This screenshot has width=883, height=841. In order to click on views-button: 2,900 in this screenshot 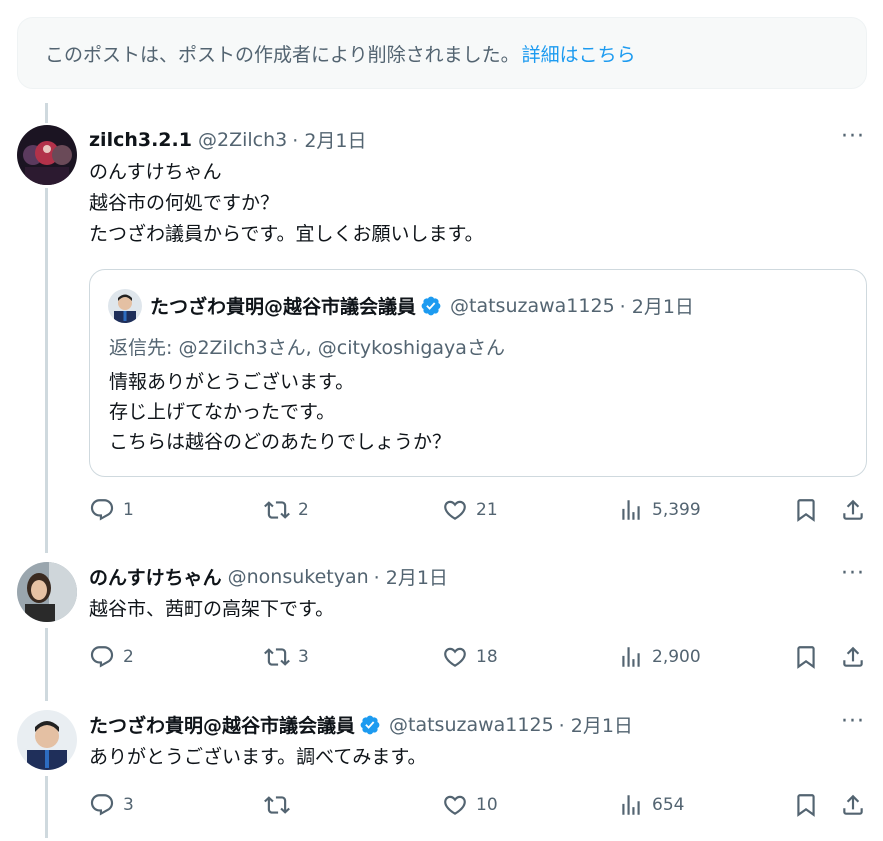, I will do `click(659, 657)`.